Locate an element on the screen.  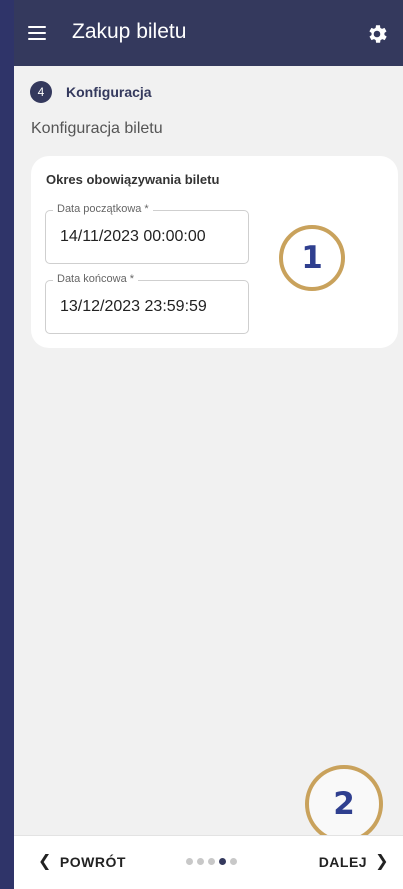
card-title: Okres obowiązywania biletu is located at coordinates (133, 179).